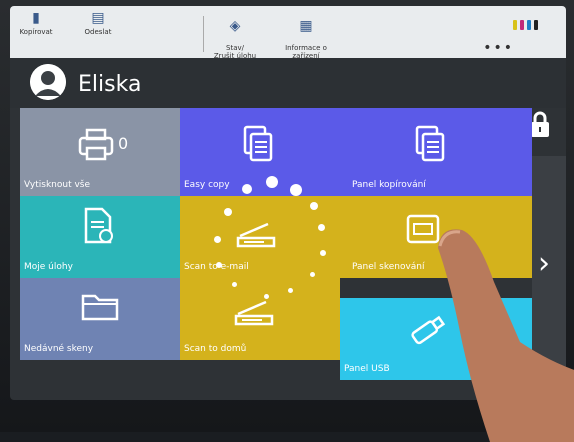 The height and width of the screenshot is (442, 574). What do you see at coordinates (98, 32) in the screenshot?
I see `send-label: Odeslat` at bounding box center [98, 32].